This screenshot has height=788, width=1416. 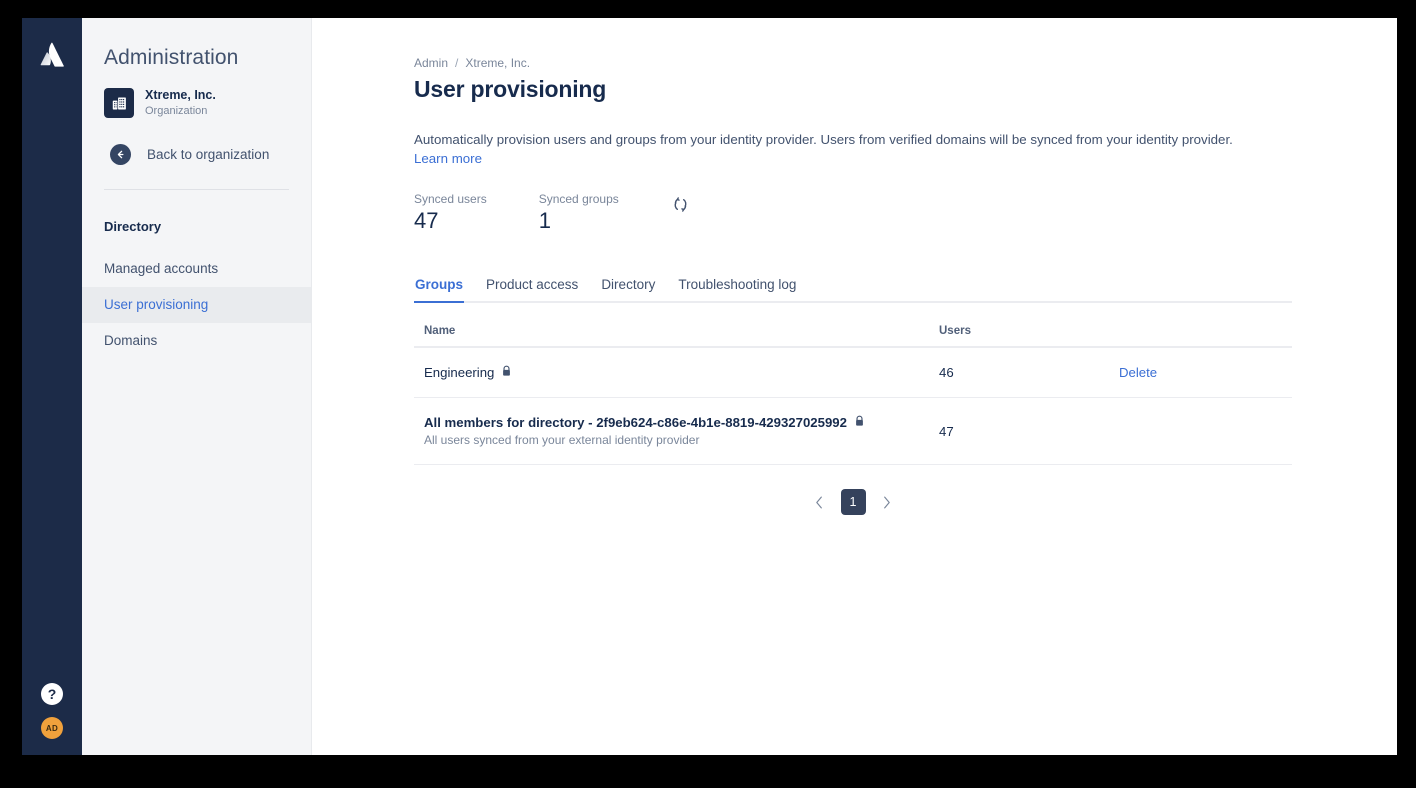 What do you see at coordinates (156, 305) in the screenshot?
I see `sidebar-item-label: User provisioning` at bounding box center [156, 305].